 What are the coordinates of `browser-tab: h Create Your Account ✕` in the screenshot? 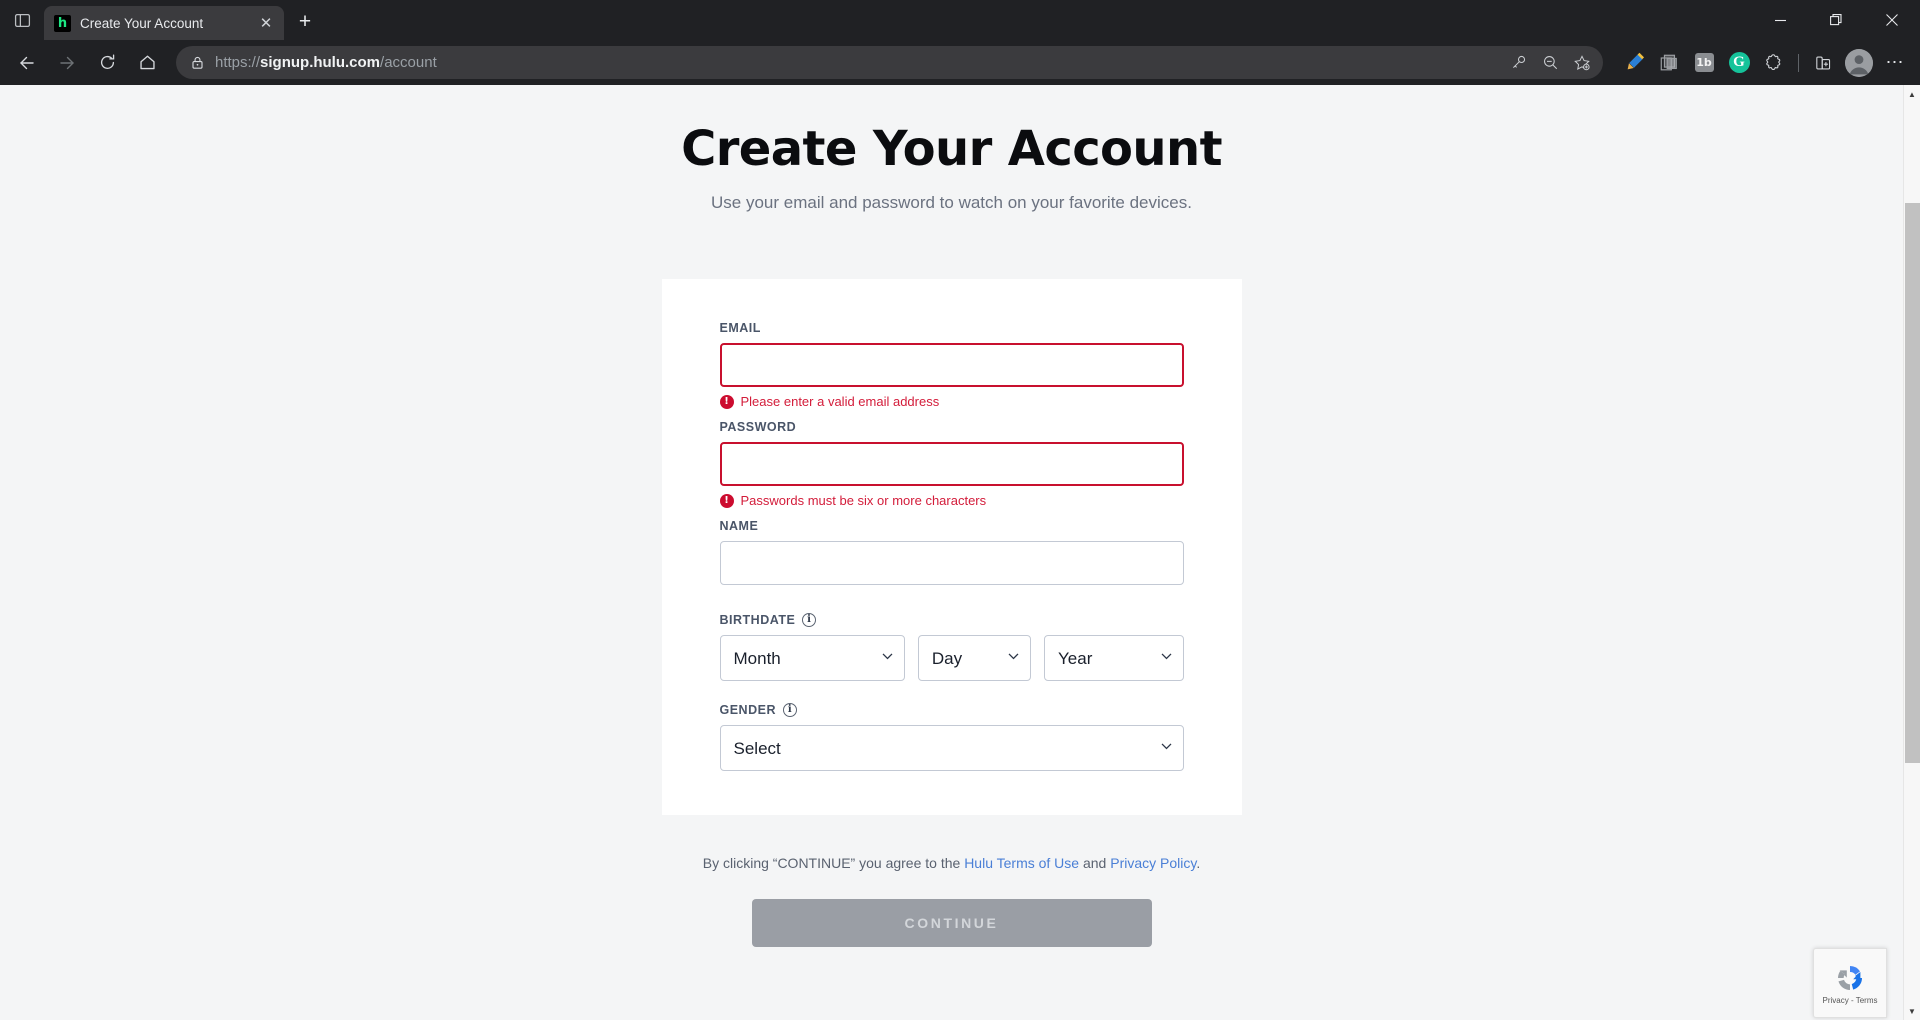 It's located at (164, 23).